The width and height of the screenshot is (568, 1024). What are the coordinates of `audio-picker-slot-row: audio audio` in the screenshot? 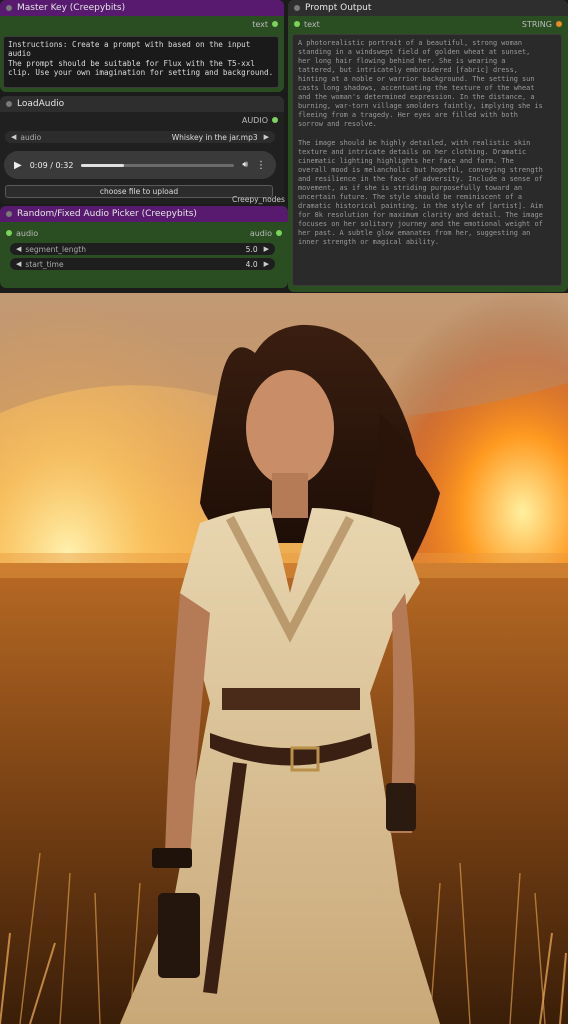 It's located at (144, 233).